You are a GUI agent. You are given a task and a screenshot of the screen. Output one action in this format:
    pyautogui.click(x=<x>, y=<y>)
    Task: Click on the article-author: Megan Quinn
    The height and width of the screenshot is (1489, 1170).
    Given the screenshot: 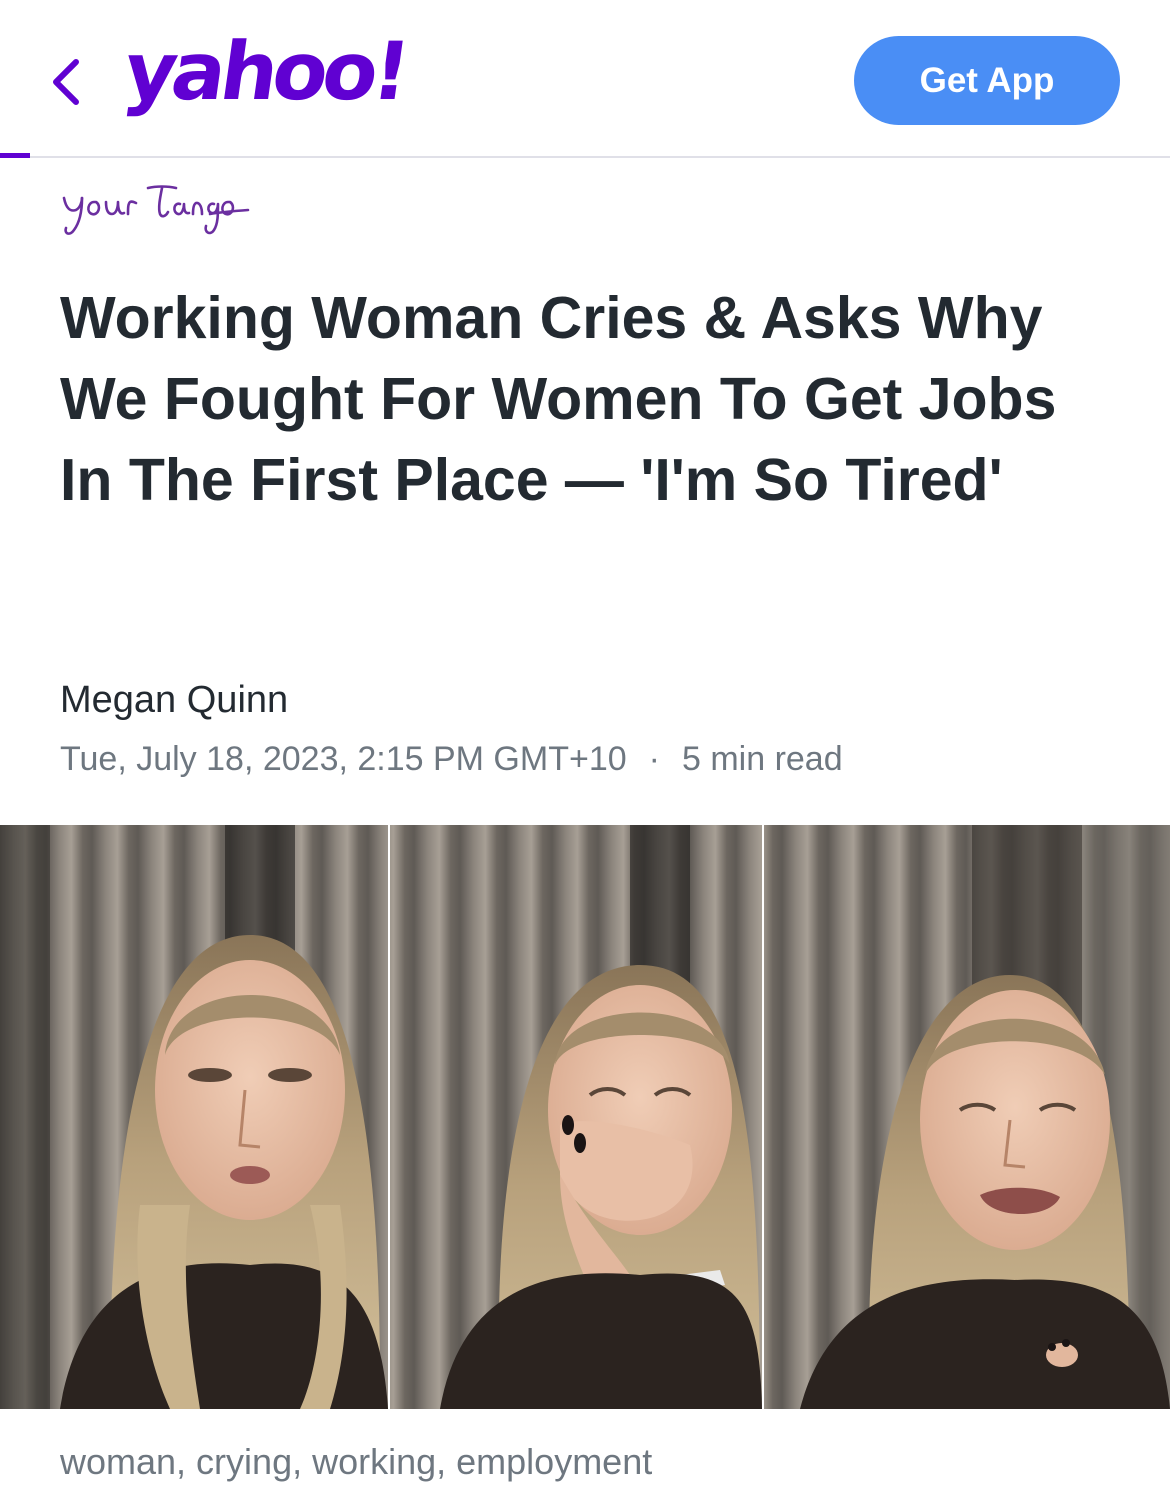 What is the action you would take?
    pyautogui.click(x=174, y=700)
    